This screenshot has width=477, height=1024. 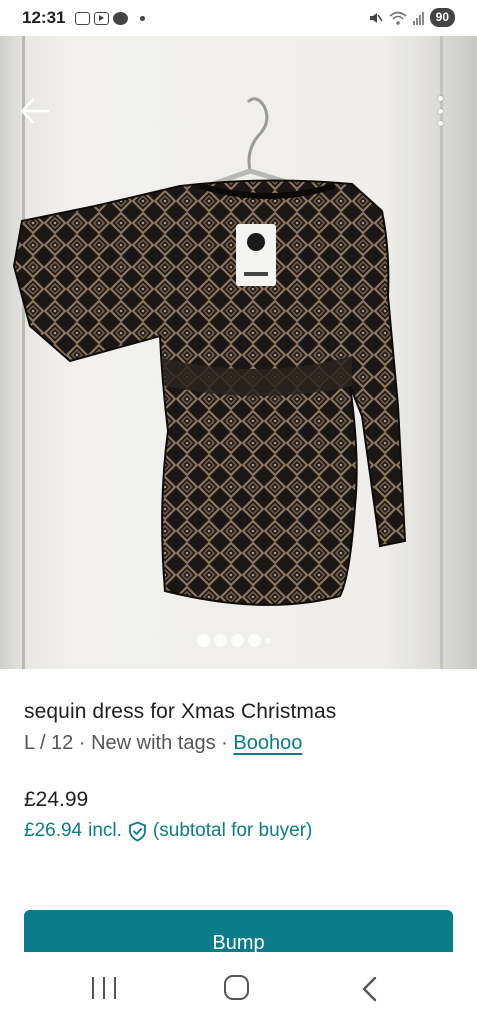 I want to click on wifi-icon, so click(x=398, y=18).